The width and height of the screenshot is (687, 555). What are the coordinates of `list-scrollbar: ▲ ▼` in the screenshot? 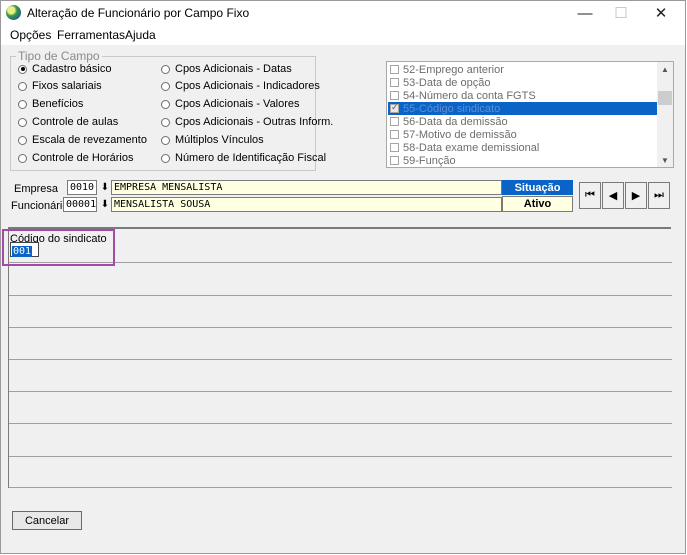 It's located at (665, 114).